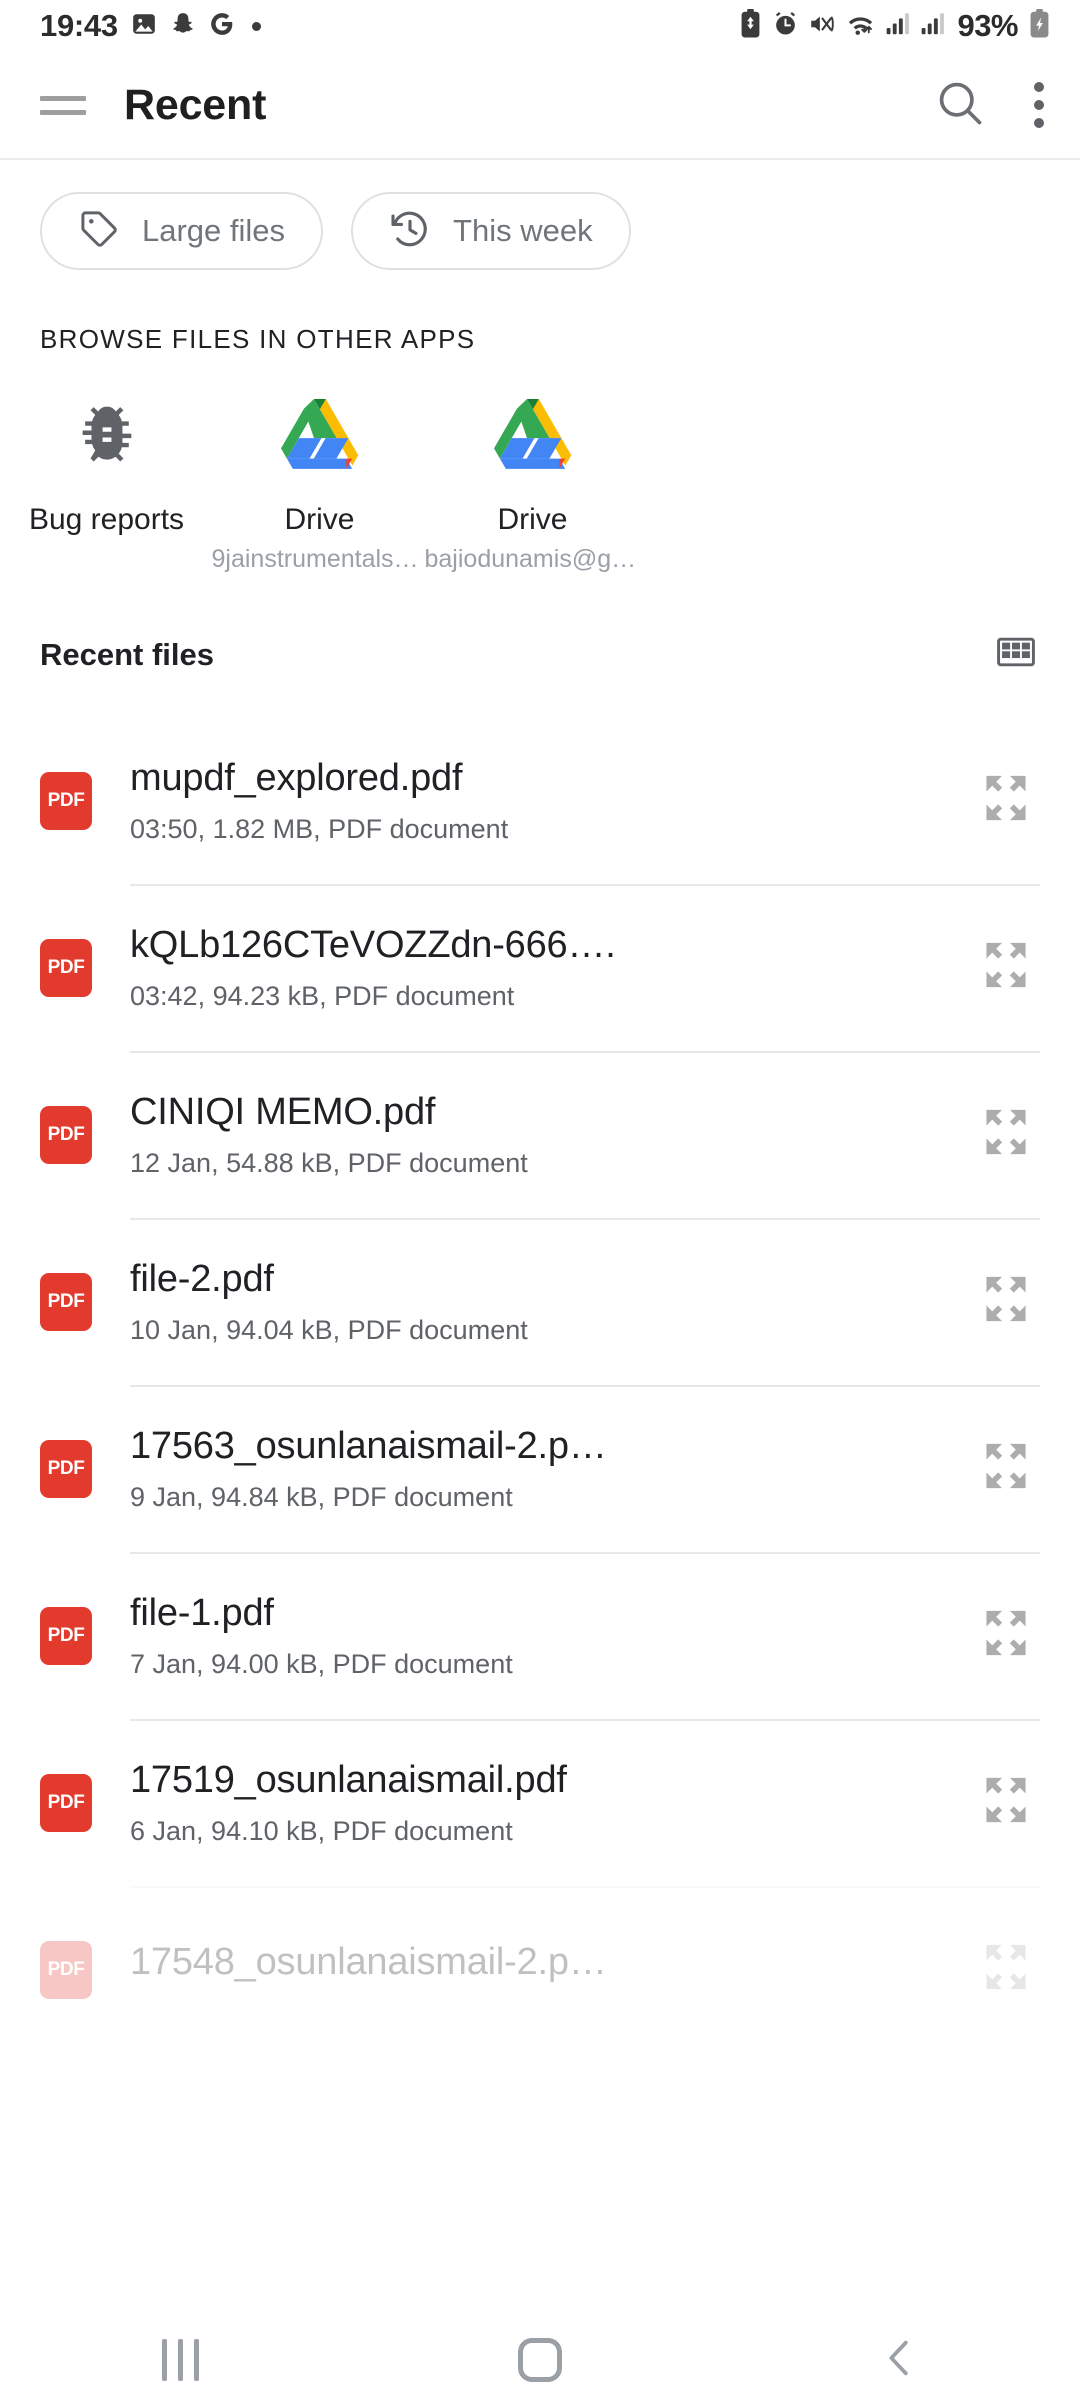  I want to click on chip-this-week-label: This week, so click(523, 230).